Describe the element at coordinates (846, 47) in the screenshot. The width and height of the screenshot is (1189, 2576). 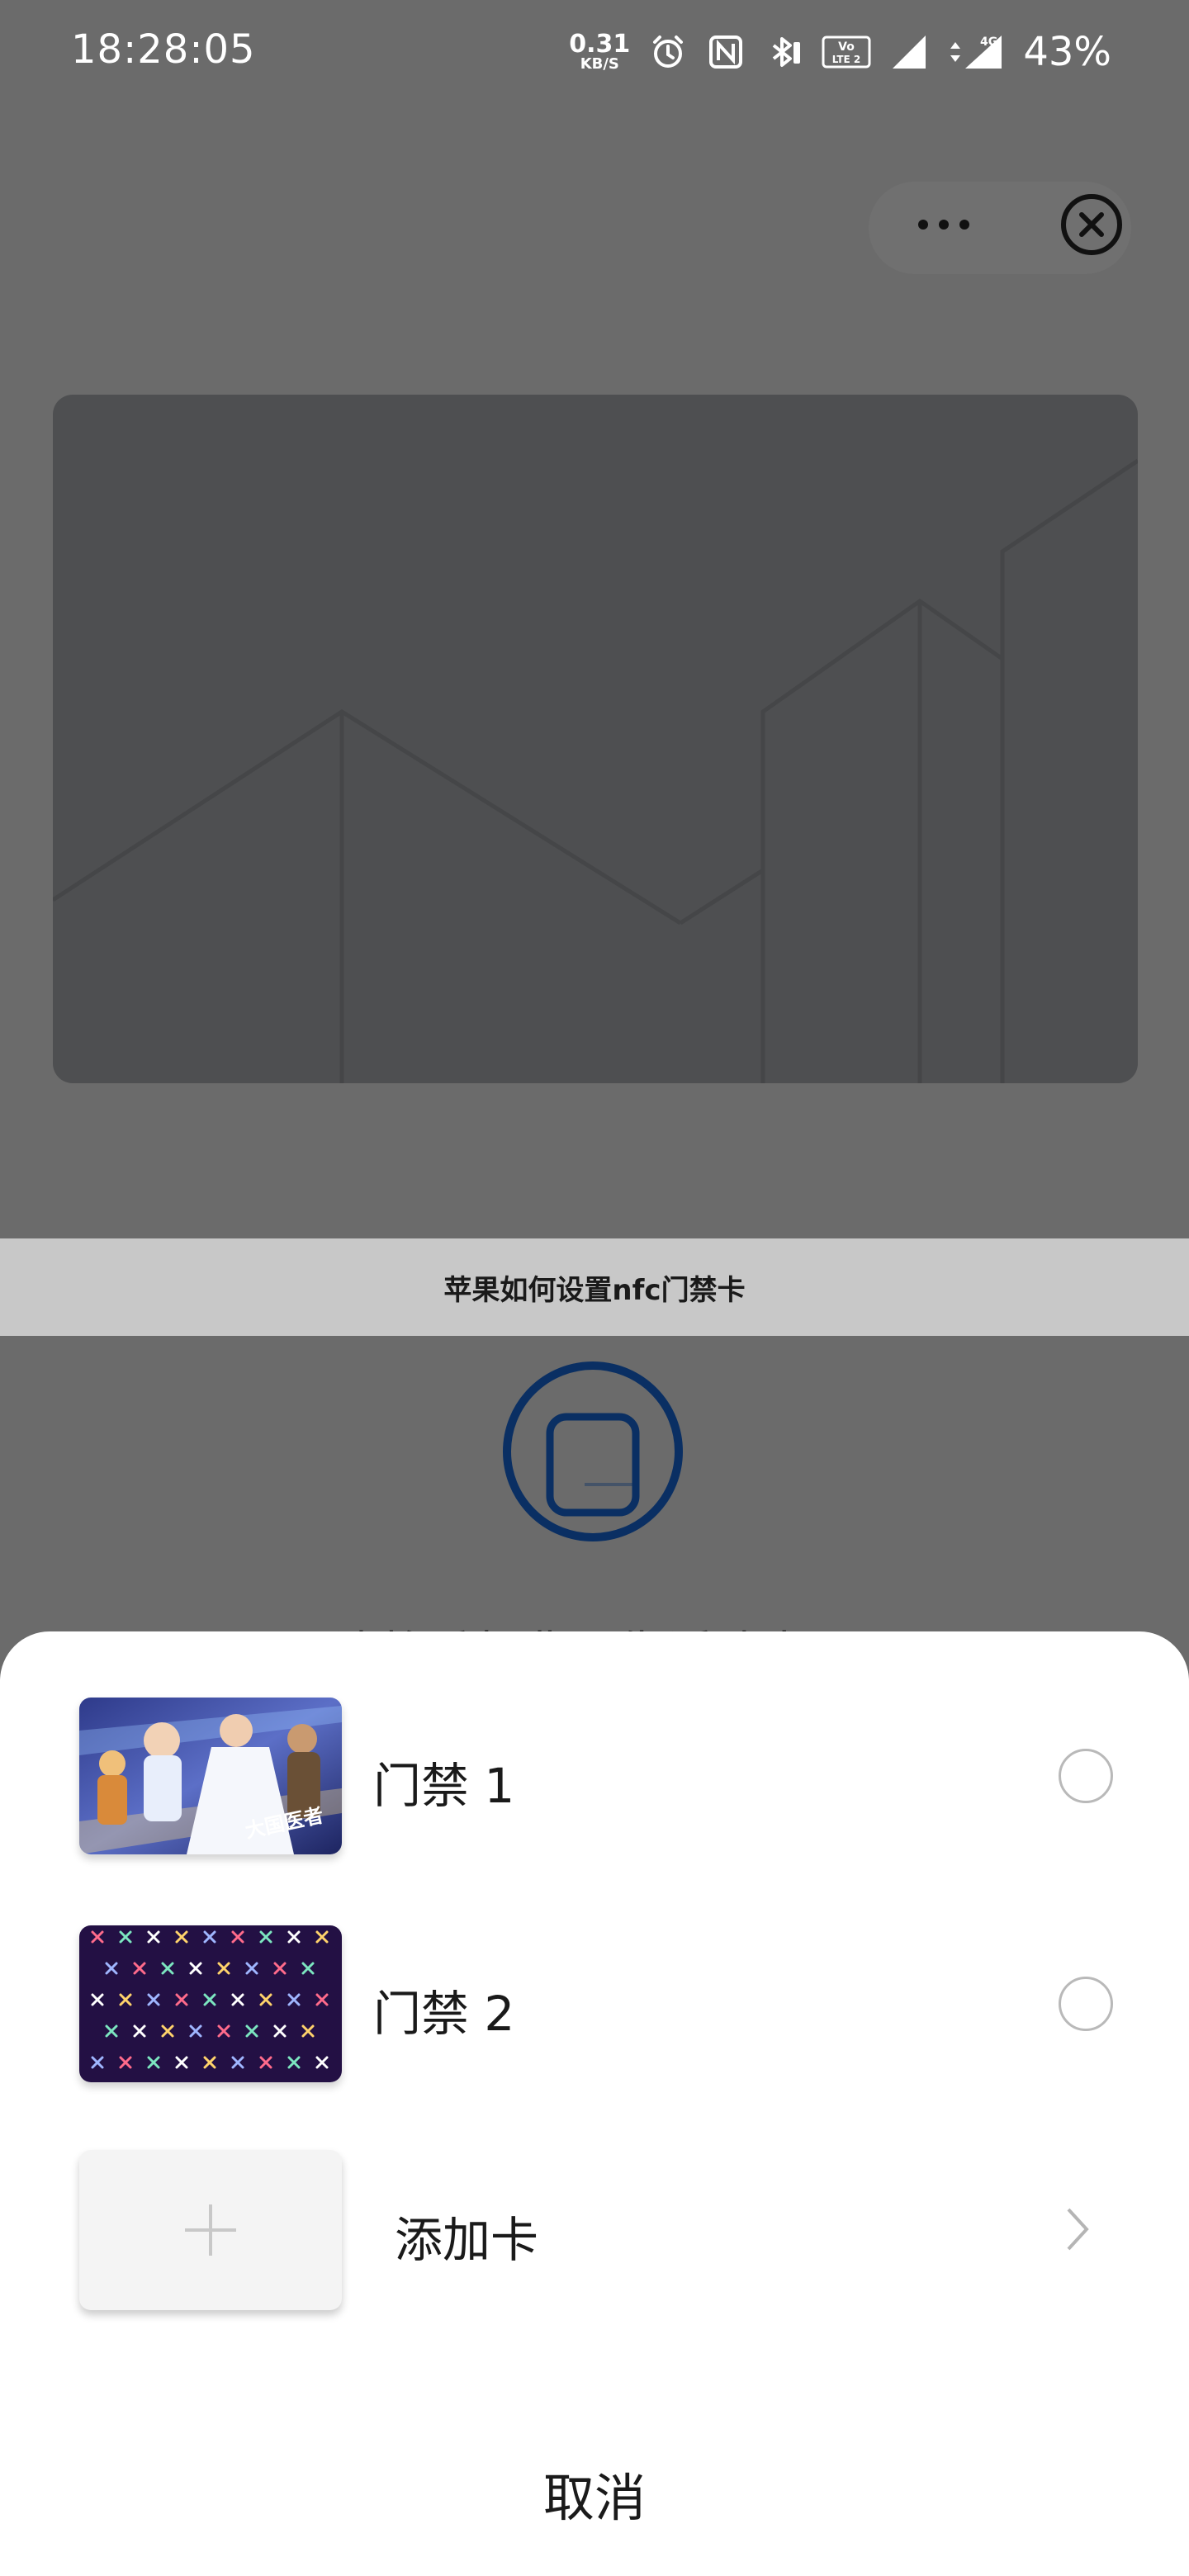
I see `volte-line1: Vo` at that location.